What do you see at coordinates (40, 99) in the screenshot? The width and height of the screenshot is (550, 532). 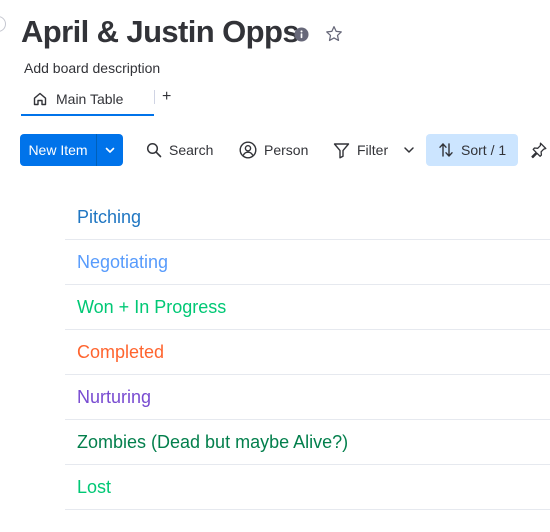 I see `home-icon` at bounding box center [40, 99].